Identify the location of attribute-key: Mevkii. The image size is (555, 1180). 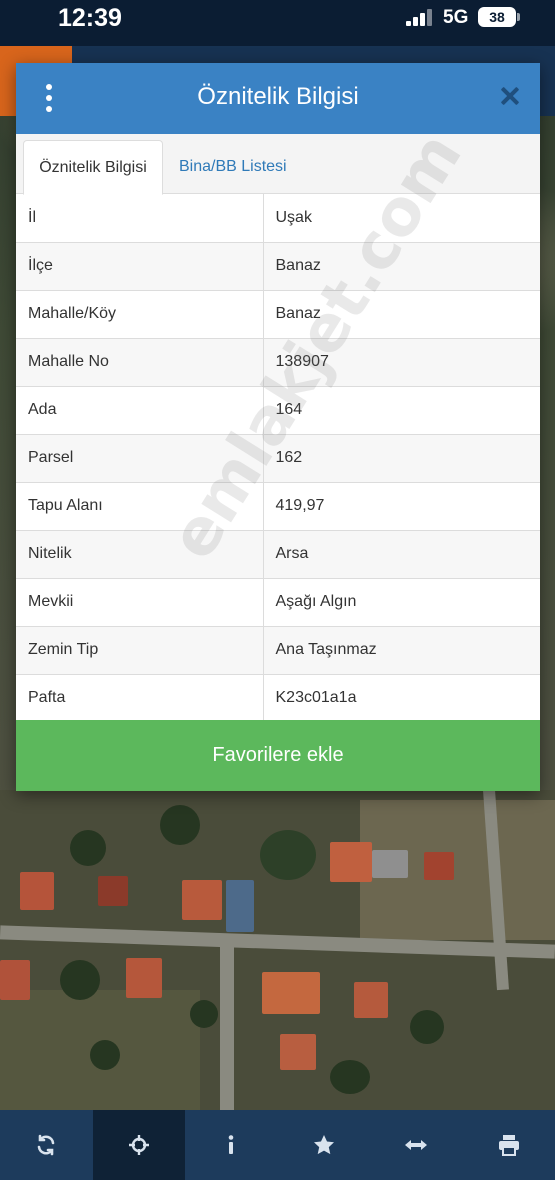
(140, 602).